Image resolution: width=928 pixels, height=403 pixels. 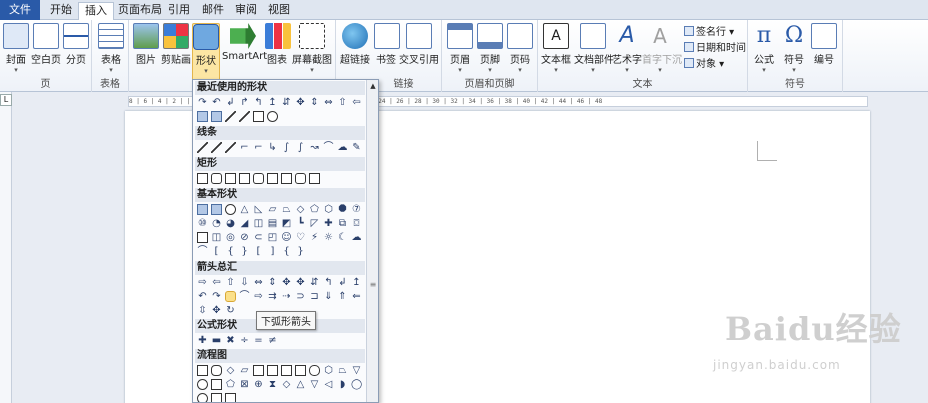 I want to click on shape-icon: ⇢, so click(x=286, y=296).